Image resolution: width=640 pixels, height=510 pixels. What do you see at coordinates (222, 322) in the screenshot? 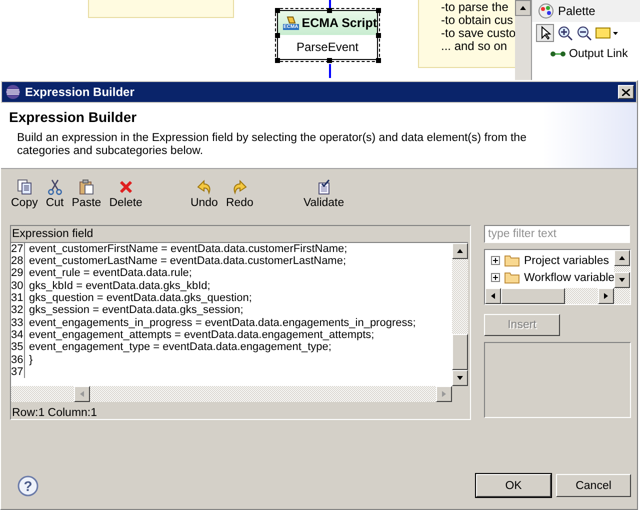
I see `code-line: event_engagements_in_progress = eventData.data.engagements_in_progress;` at bounding box center [222, 322].